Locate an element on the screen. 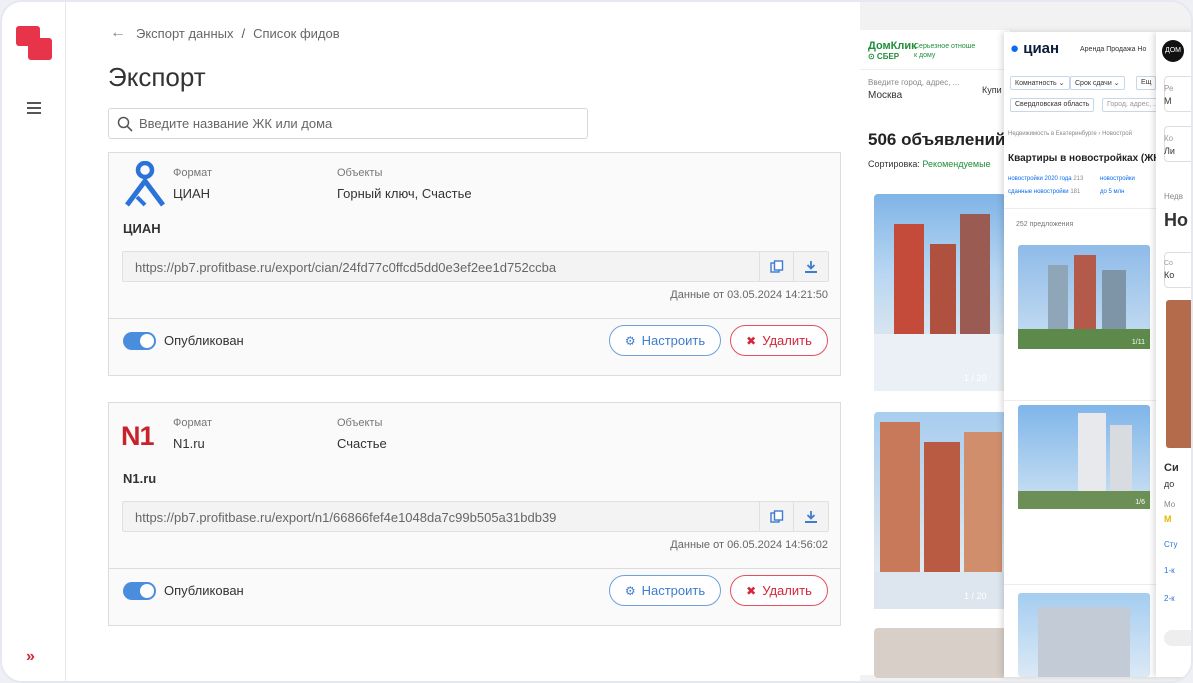 The image size is (1193, 683). cian-nav: Аренда Продажа Но is located at coordinates (1113, 49).